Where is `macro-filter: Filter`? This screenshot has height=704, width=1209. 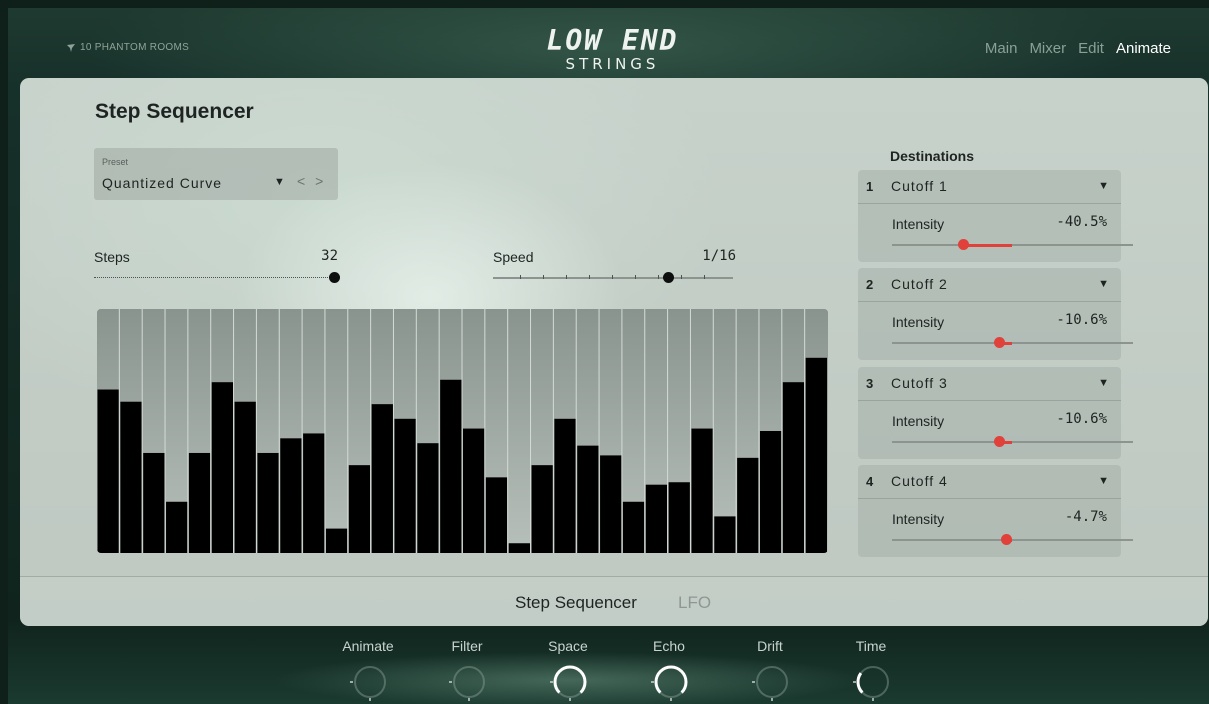
macro-filter: Filter is located at coordinates (467, 670).